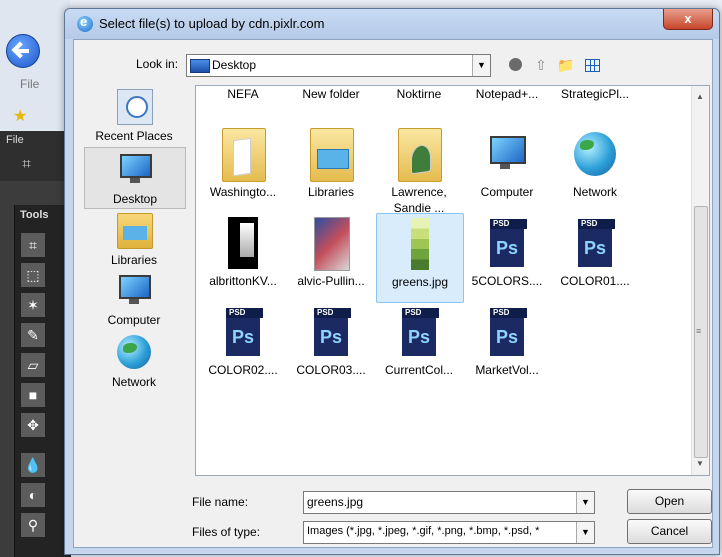 This screenshot has width=722, height=557. I want to click on zoom-tool-icon: ⚲, so click(33, 525).